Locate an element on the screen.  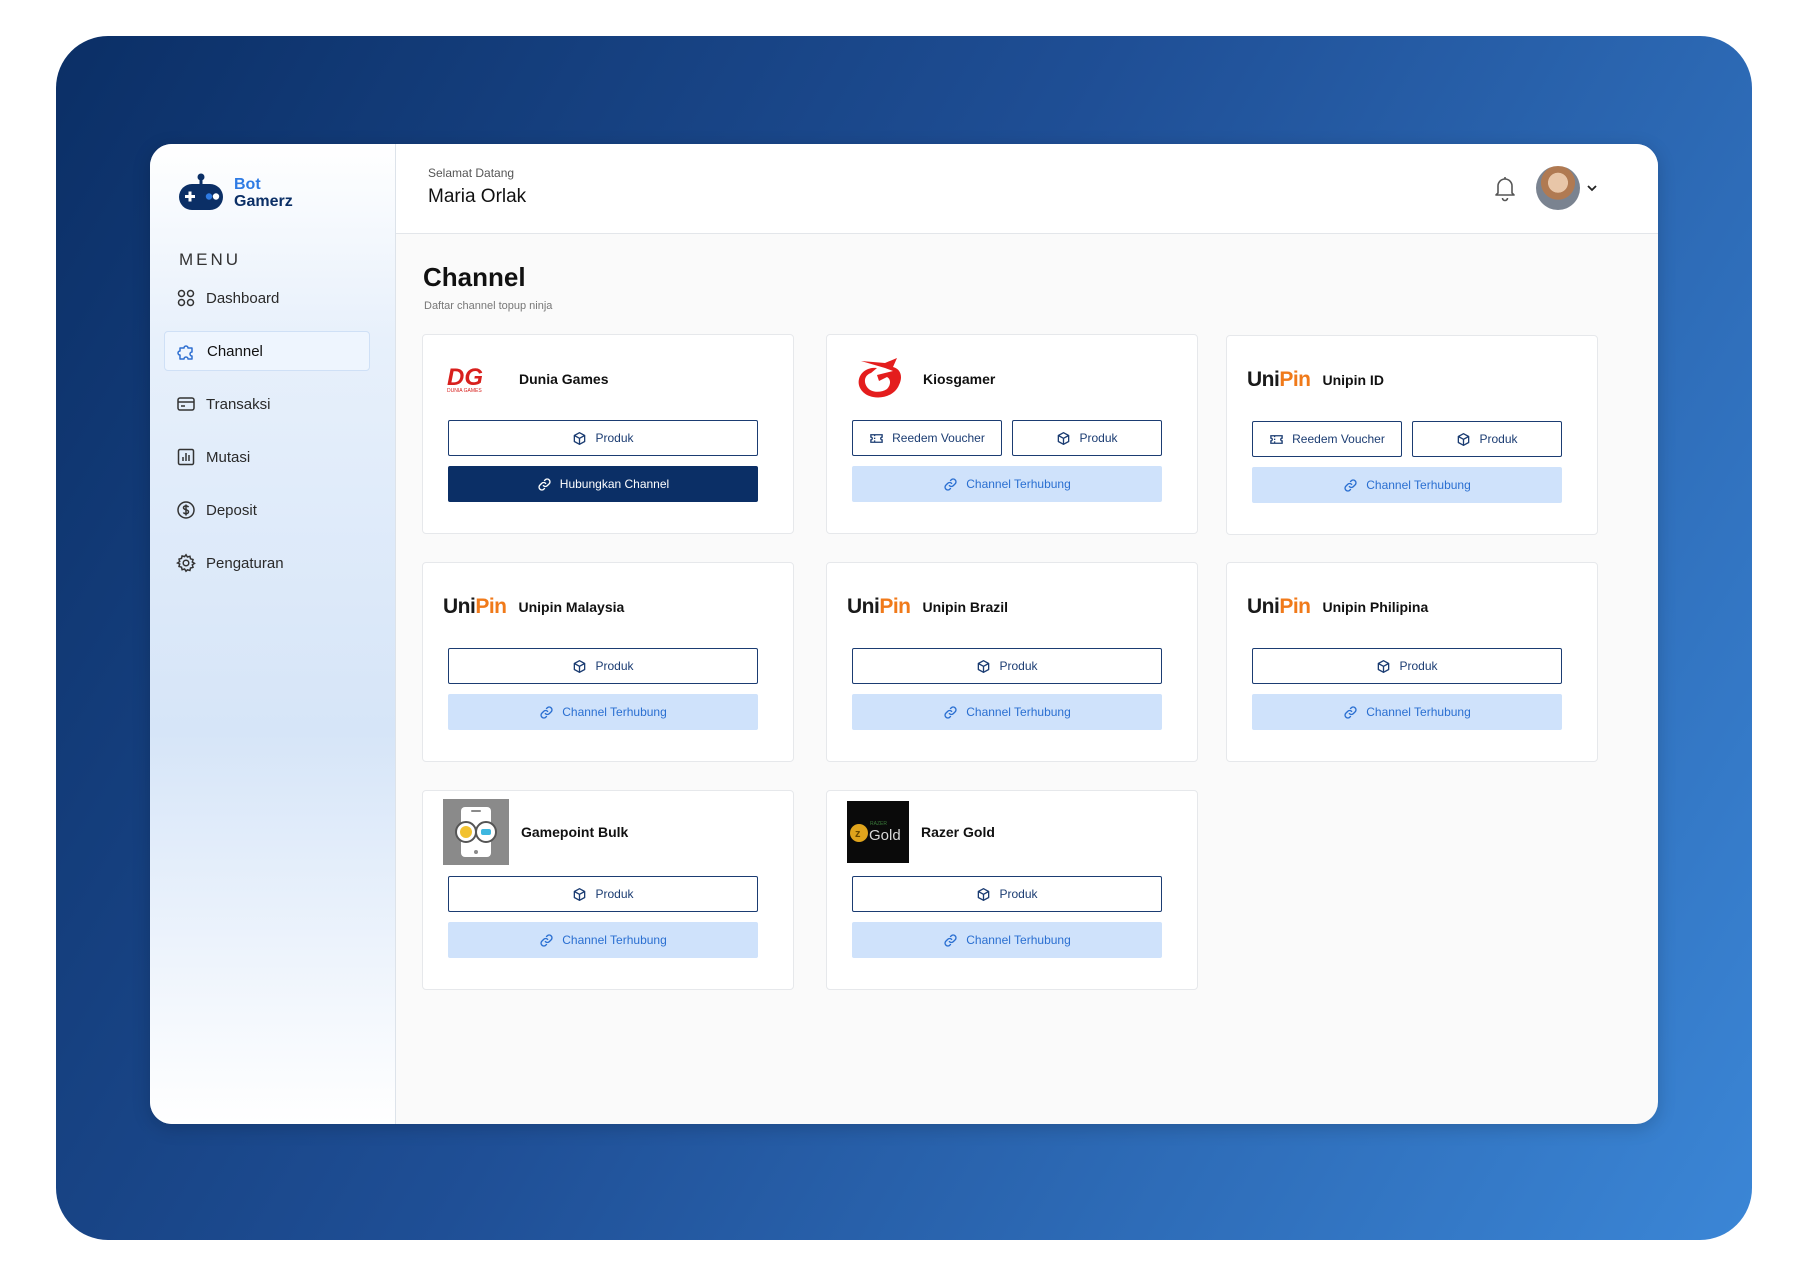
puzzle-icon is located at coordinates (185, 352).